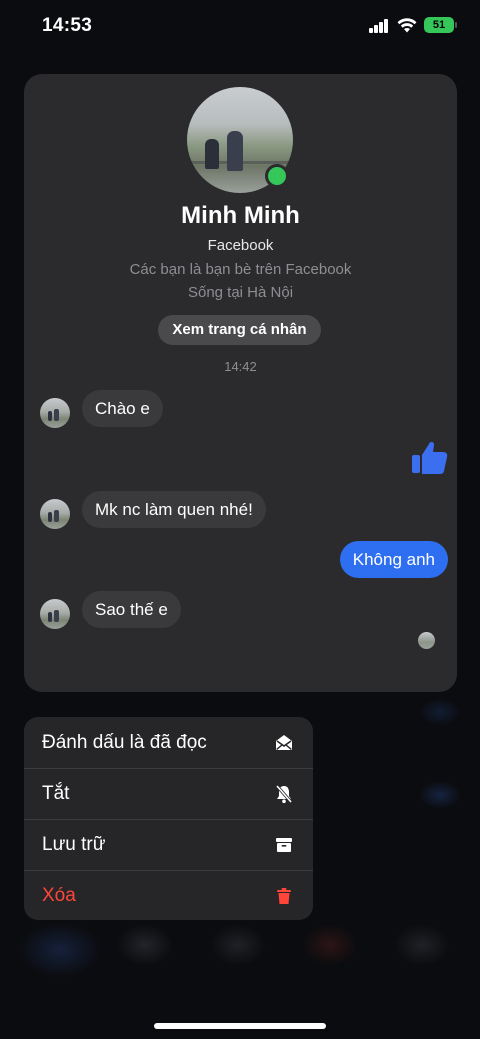 The image size is (480, 1039). Describe the element at coordinates (284, 845) in the screenshot. I see `archive-box-icon` at that location.